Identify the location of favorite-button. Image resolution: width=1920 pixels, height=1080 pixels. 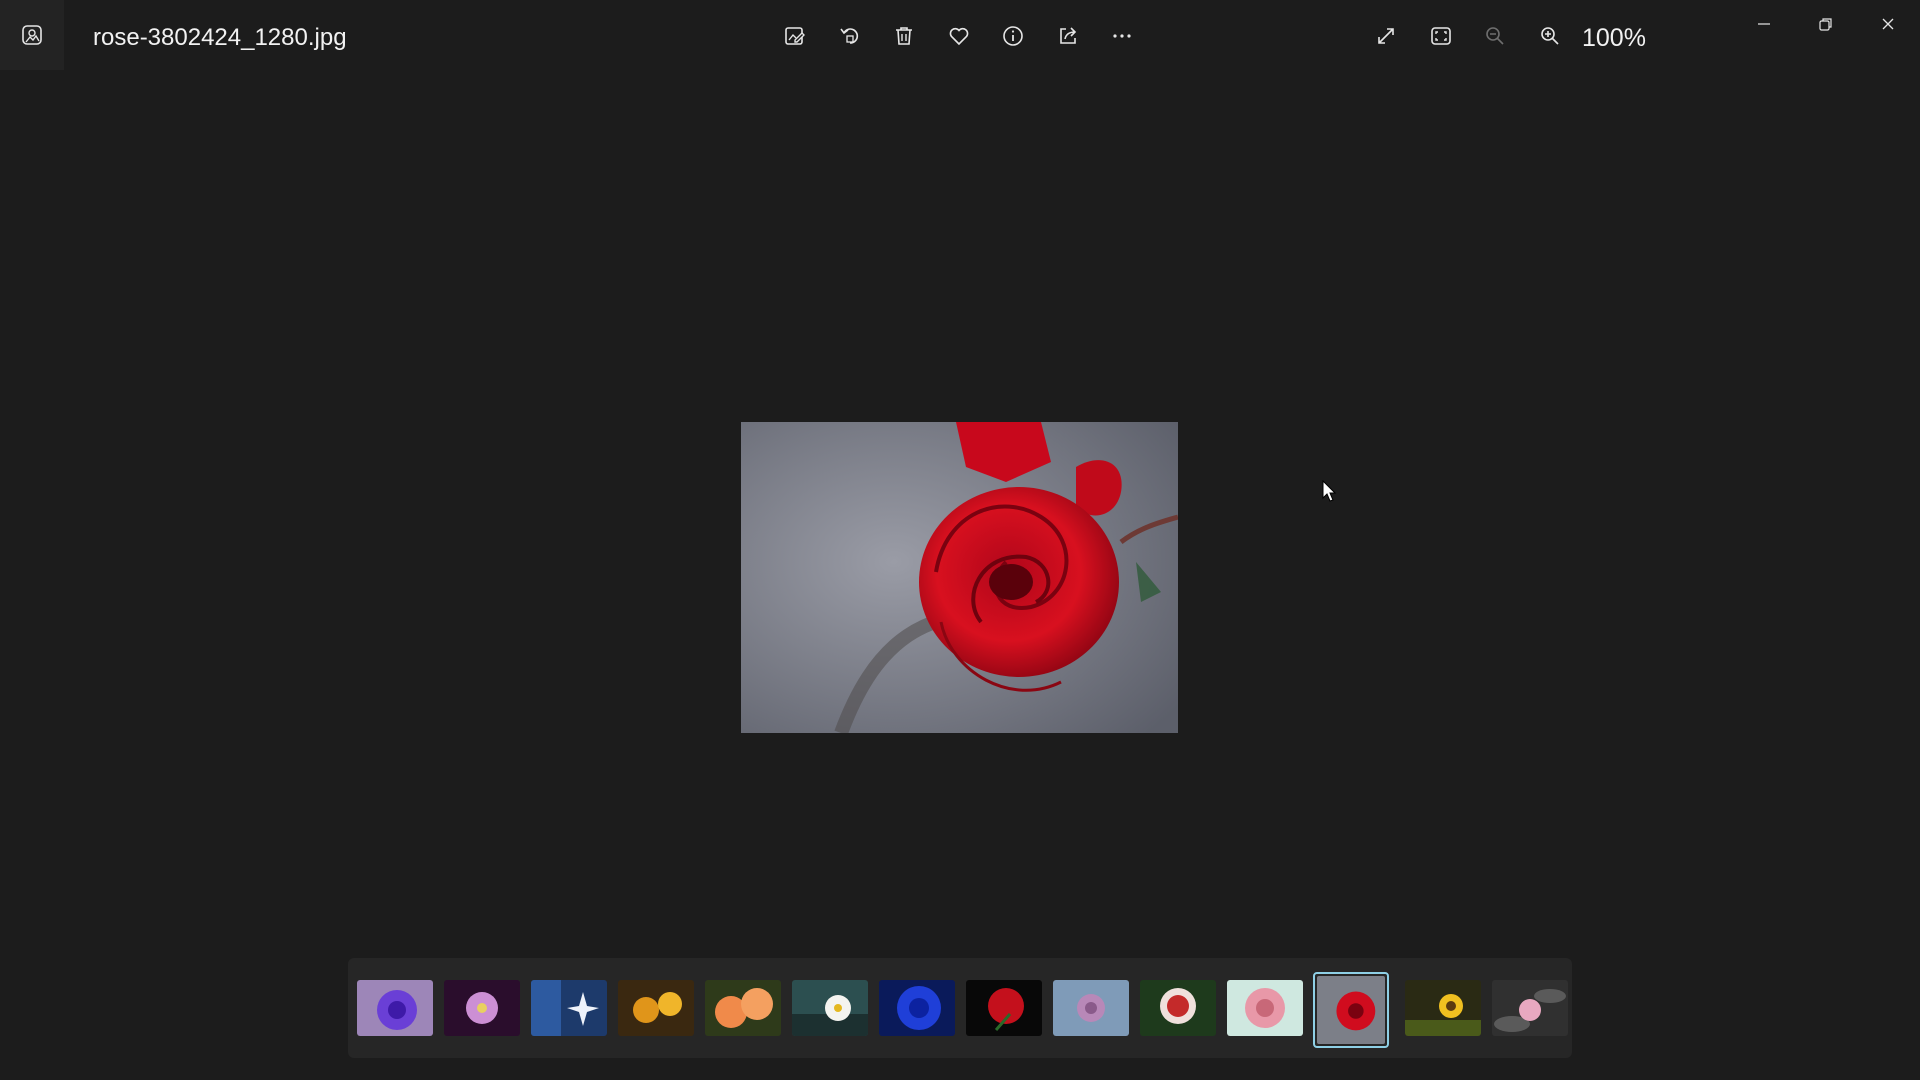
(959, 36).